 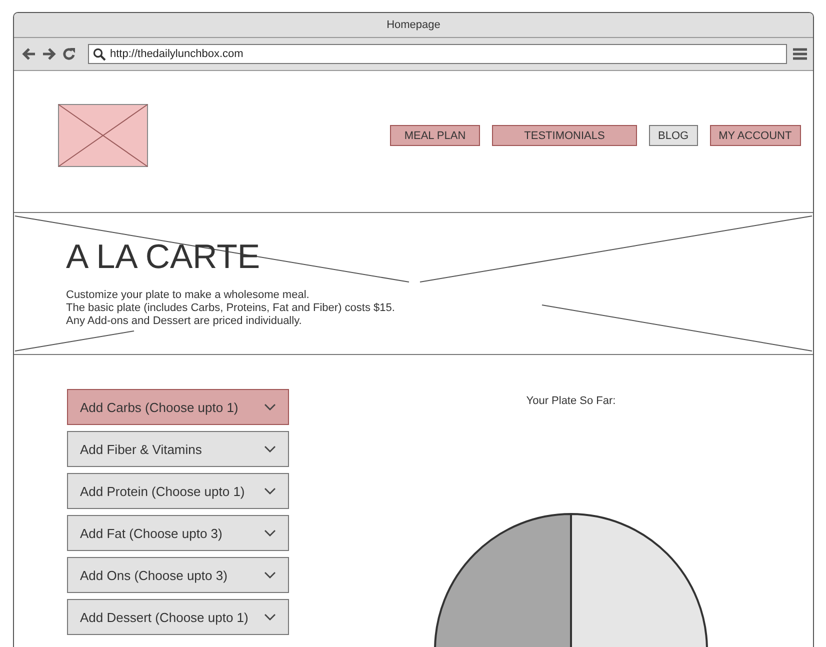 What do you see at coordinates (437, 54) in the screenshot?
I see `address-bar: http://thedailylunchbox.com` at bounding box center [437, 54].